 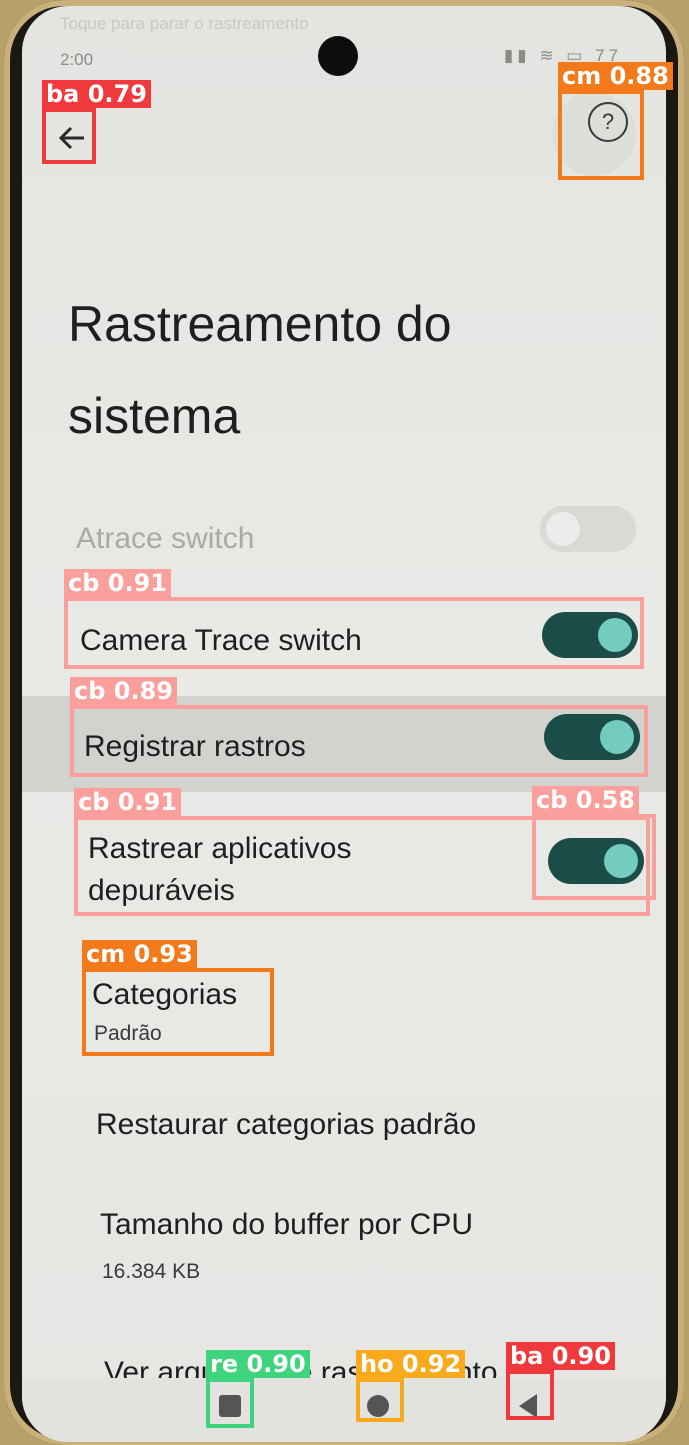 What do you see at coordinates (260, 370) in the screenshot?
I see `page-title: Rastreamento do sistema` at bounding box center [260, 370].